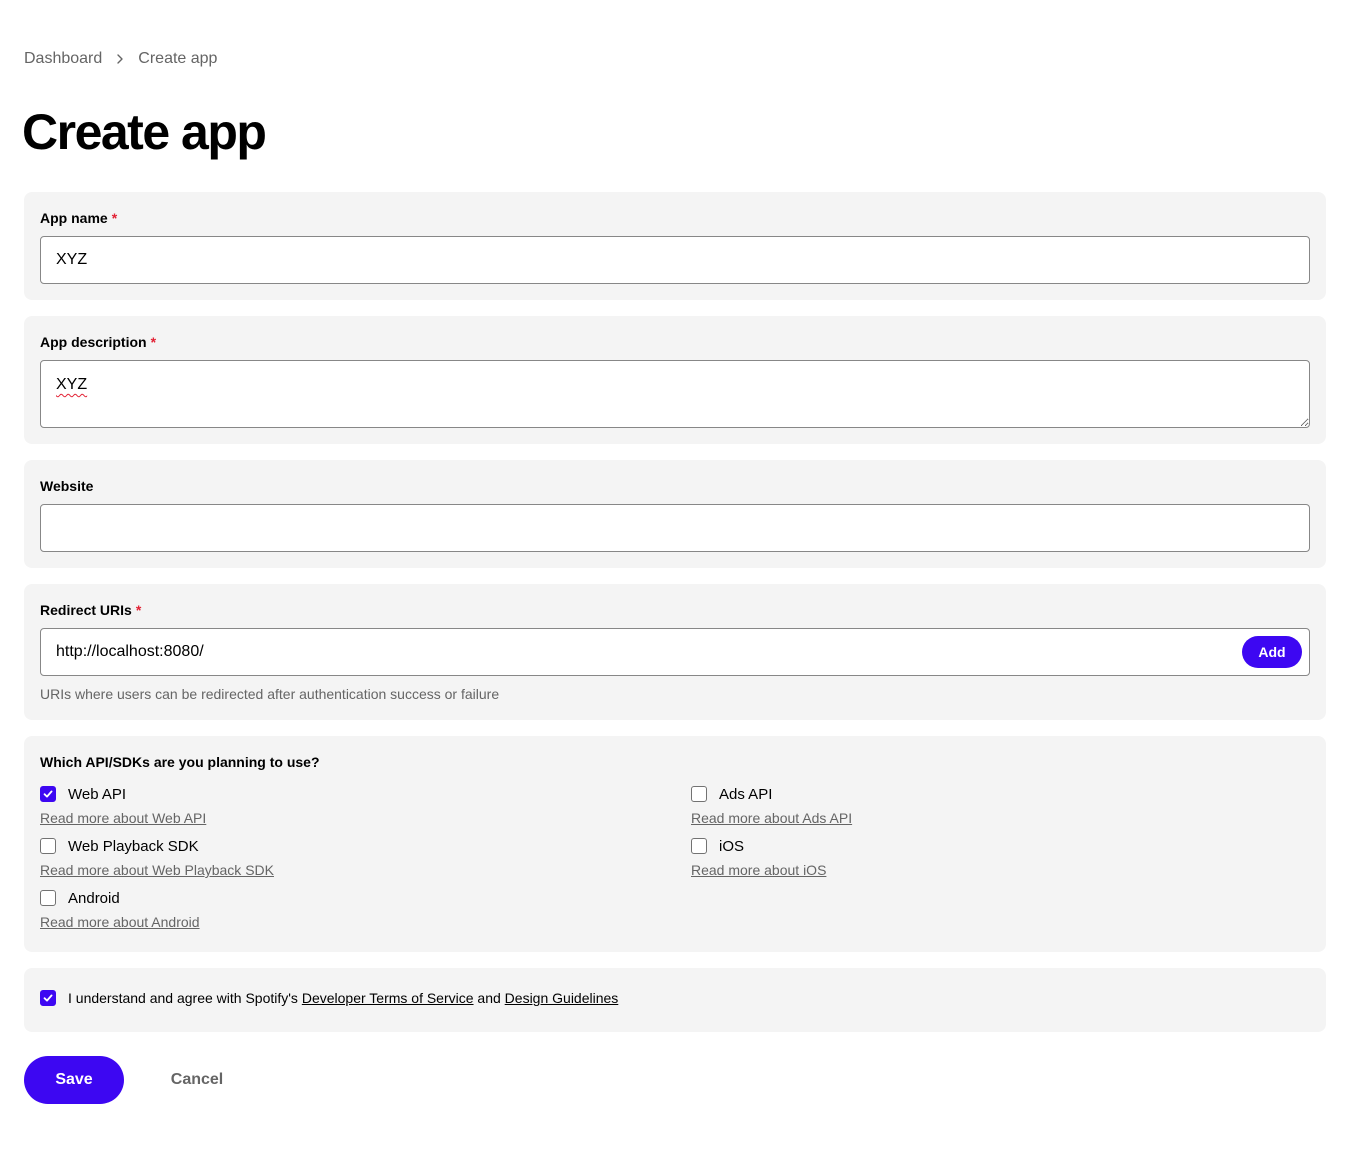 The width and height of the screenshot is (1350, 1160). What do you see at coordinates (197, 1080) in the screenshot?
I see `cancel-button: Cancel` at bounding box center [197, 1080].